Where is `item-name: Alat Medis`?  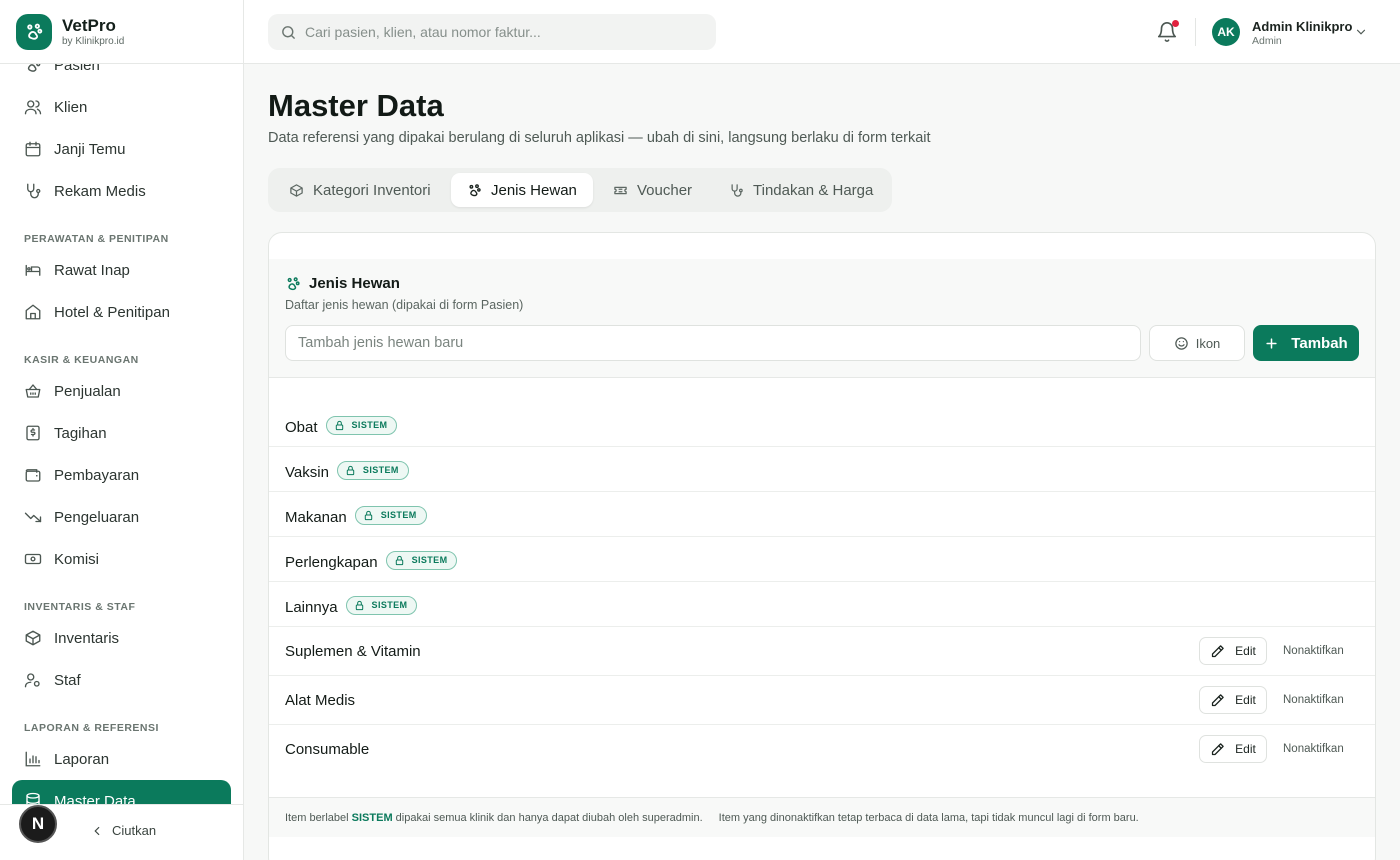 item-name: Alat Medis is located at coordinates (320, 700).